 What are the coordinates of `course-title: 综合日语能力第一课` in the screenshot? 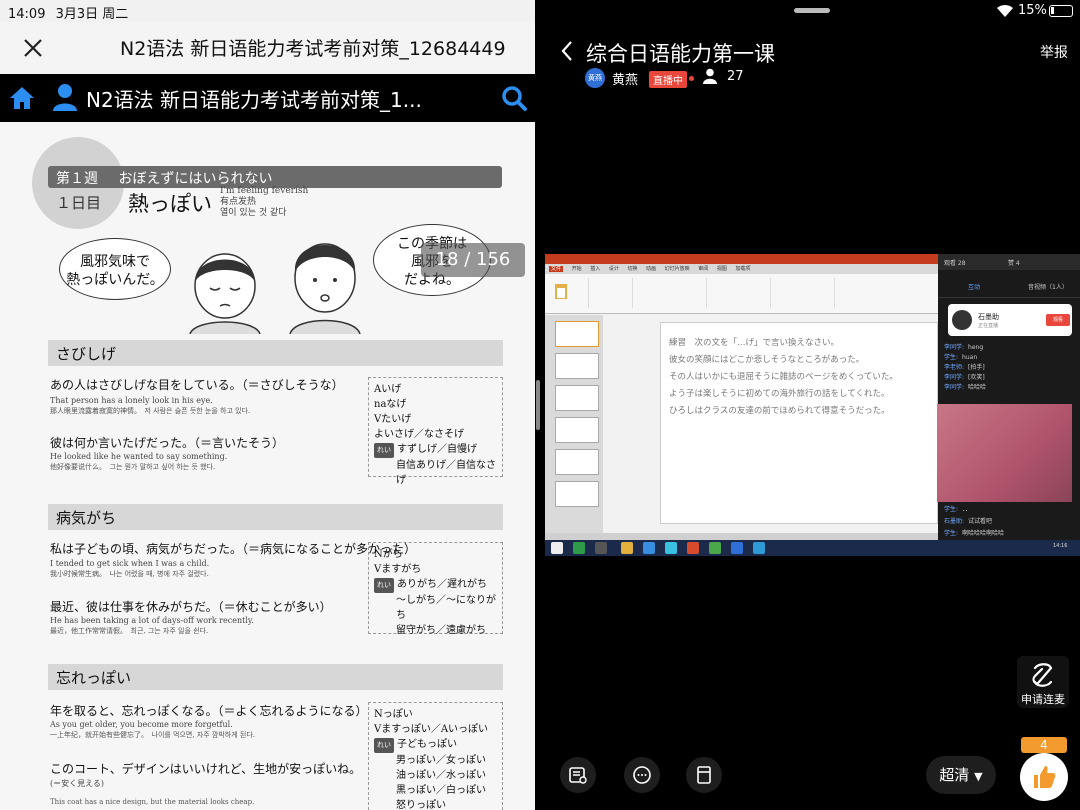 It's located at (680, 54).